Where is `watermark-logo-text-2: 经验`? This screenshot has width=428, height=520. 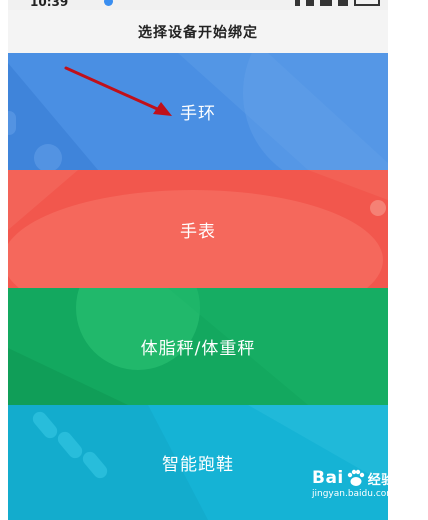 watermark-logo-text-2: 经验 is located at coordinates (381, 480).